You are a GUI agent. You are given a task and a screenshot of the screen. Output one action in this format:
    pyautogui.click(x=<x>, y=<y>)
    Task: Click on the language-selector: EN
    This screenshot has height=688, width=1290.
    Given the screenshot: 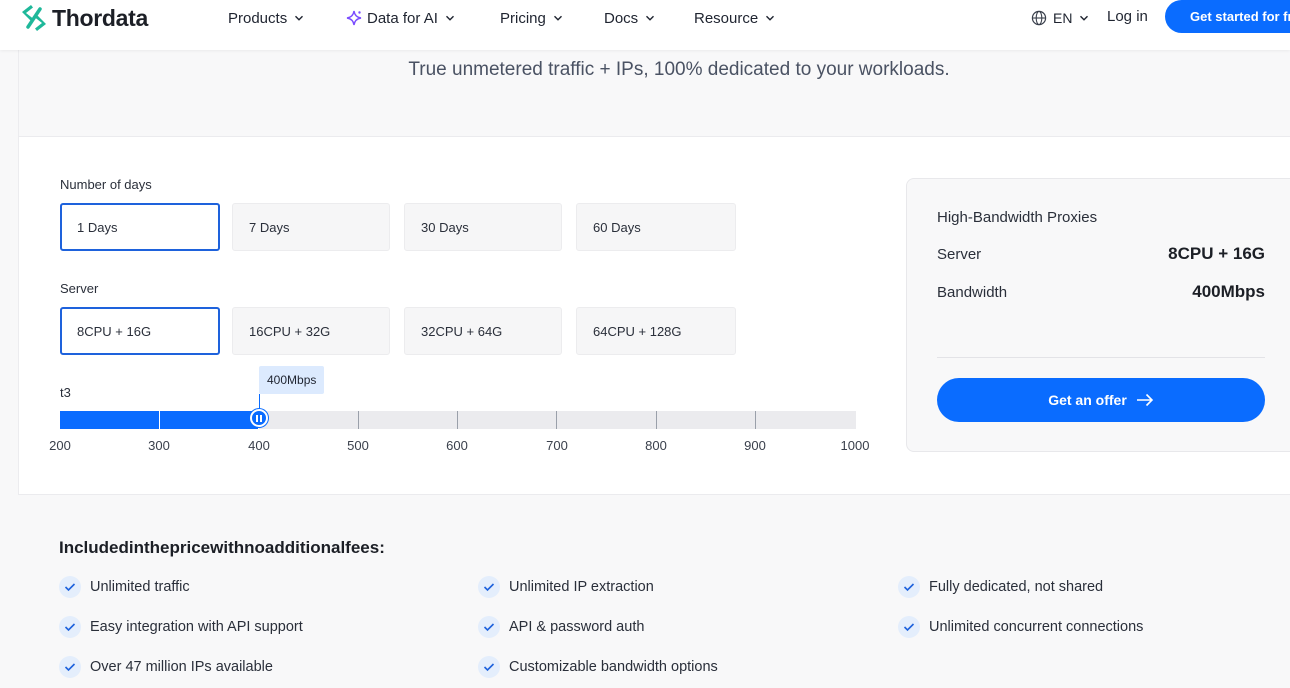 What is the action you would take?
    pyautogui.click(x=1060, y=18)
    